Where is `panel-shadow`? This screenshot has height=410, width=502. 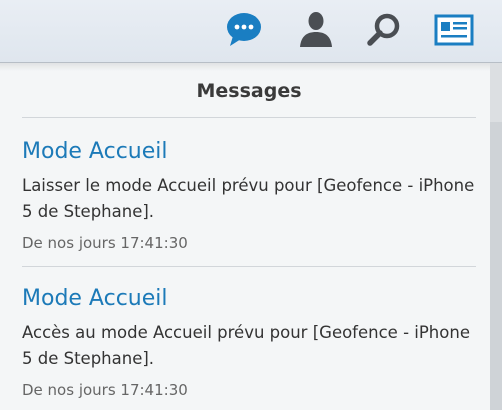 panel-shadow is located at coordinates (245, 67).